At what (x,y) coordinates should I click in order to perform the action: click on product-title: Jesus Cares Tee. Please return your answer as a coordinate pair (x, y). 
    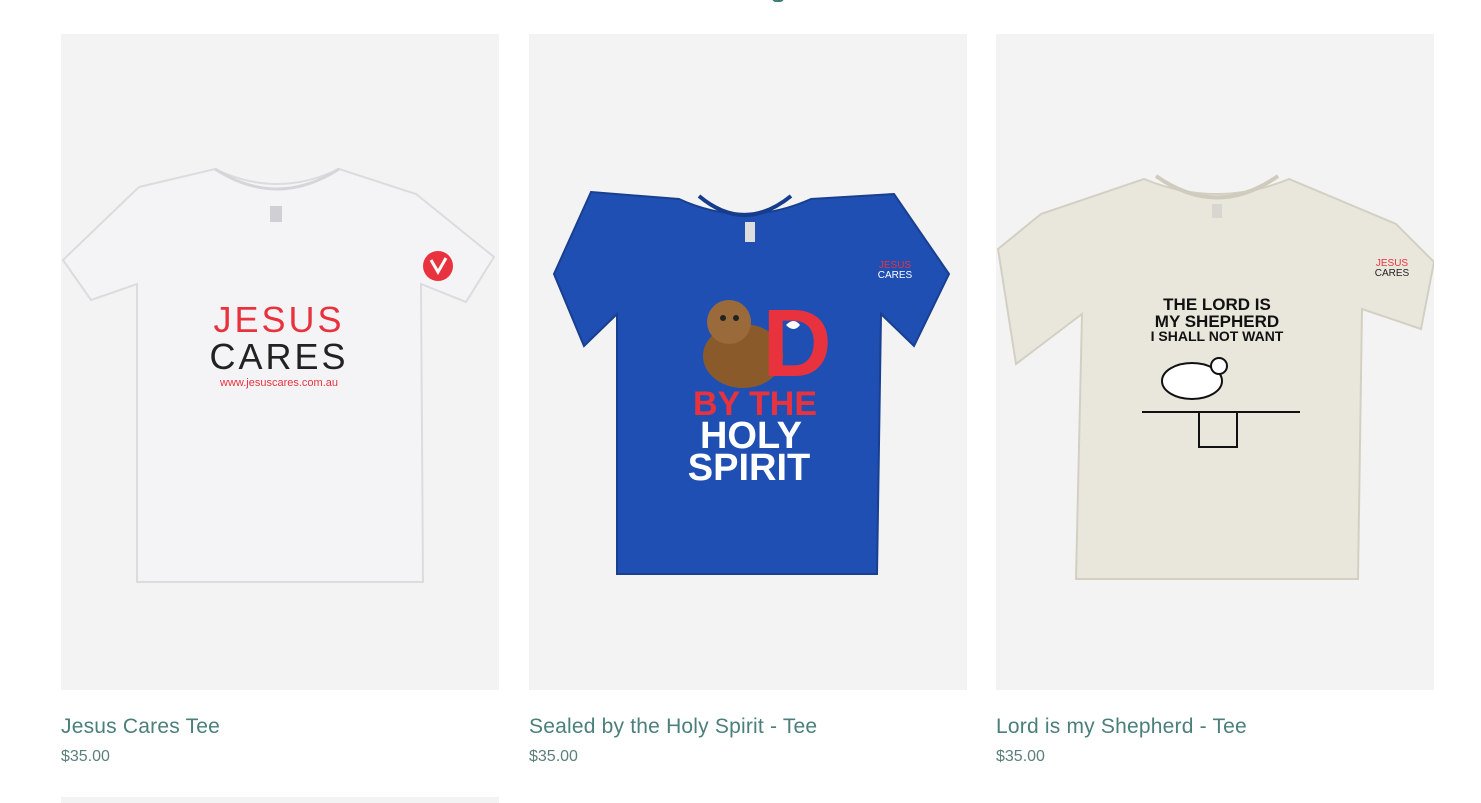
    Looking at the image, I should click on (280, 727).